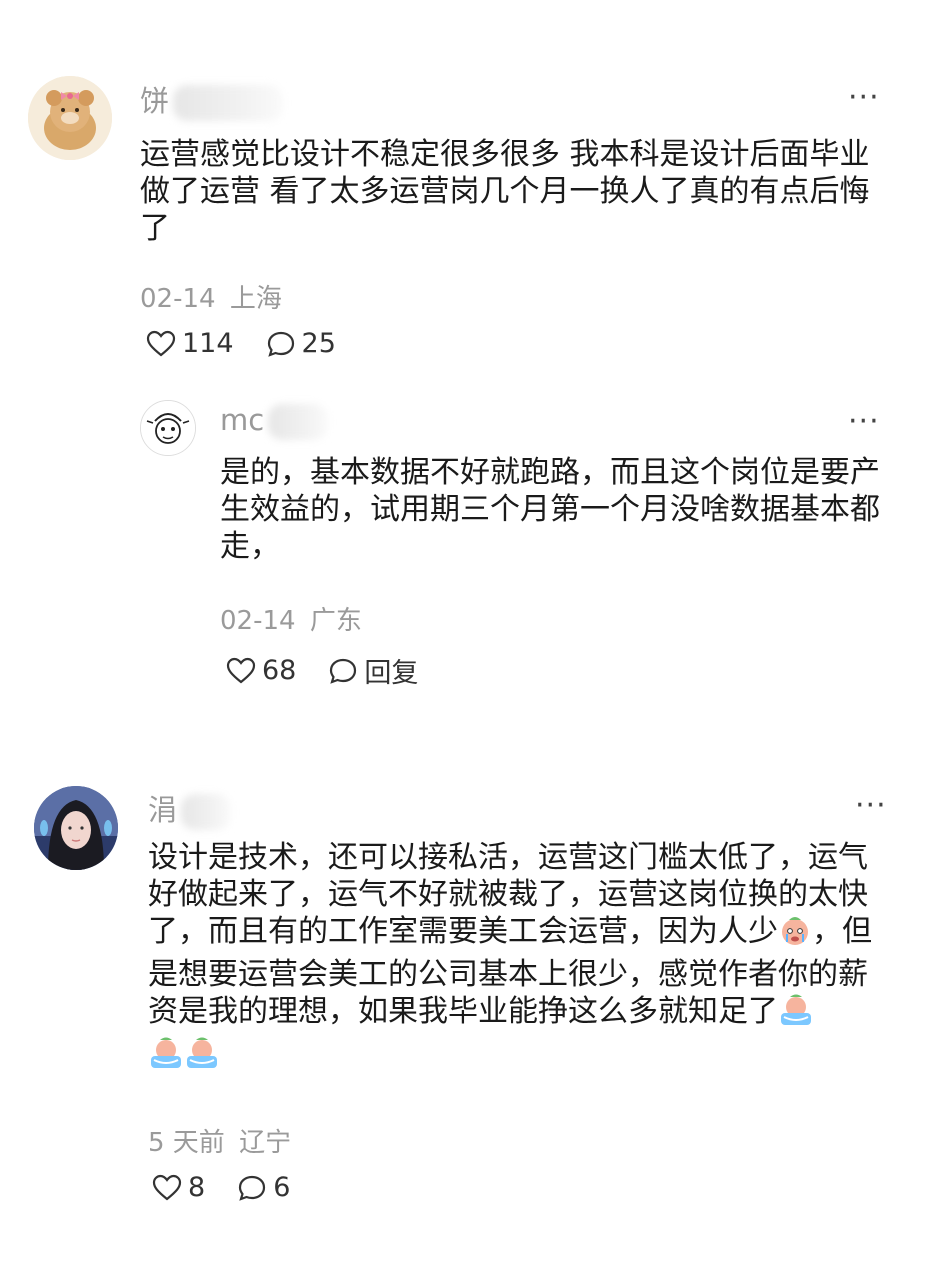 The height and width of the screenshot is (1277, 925). I want to click on reply-actions: 68 回复, so click(338, 670).